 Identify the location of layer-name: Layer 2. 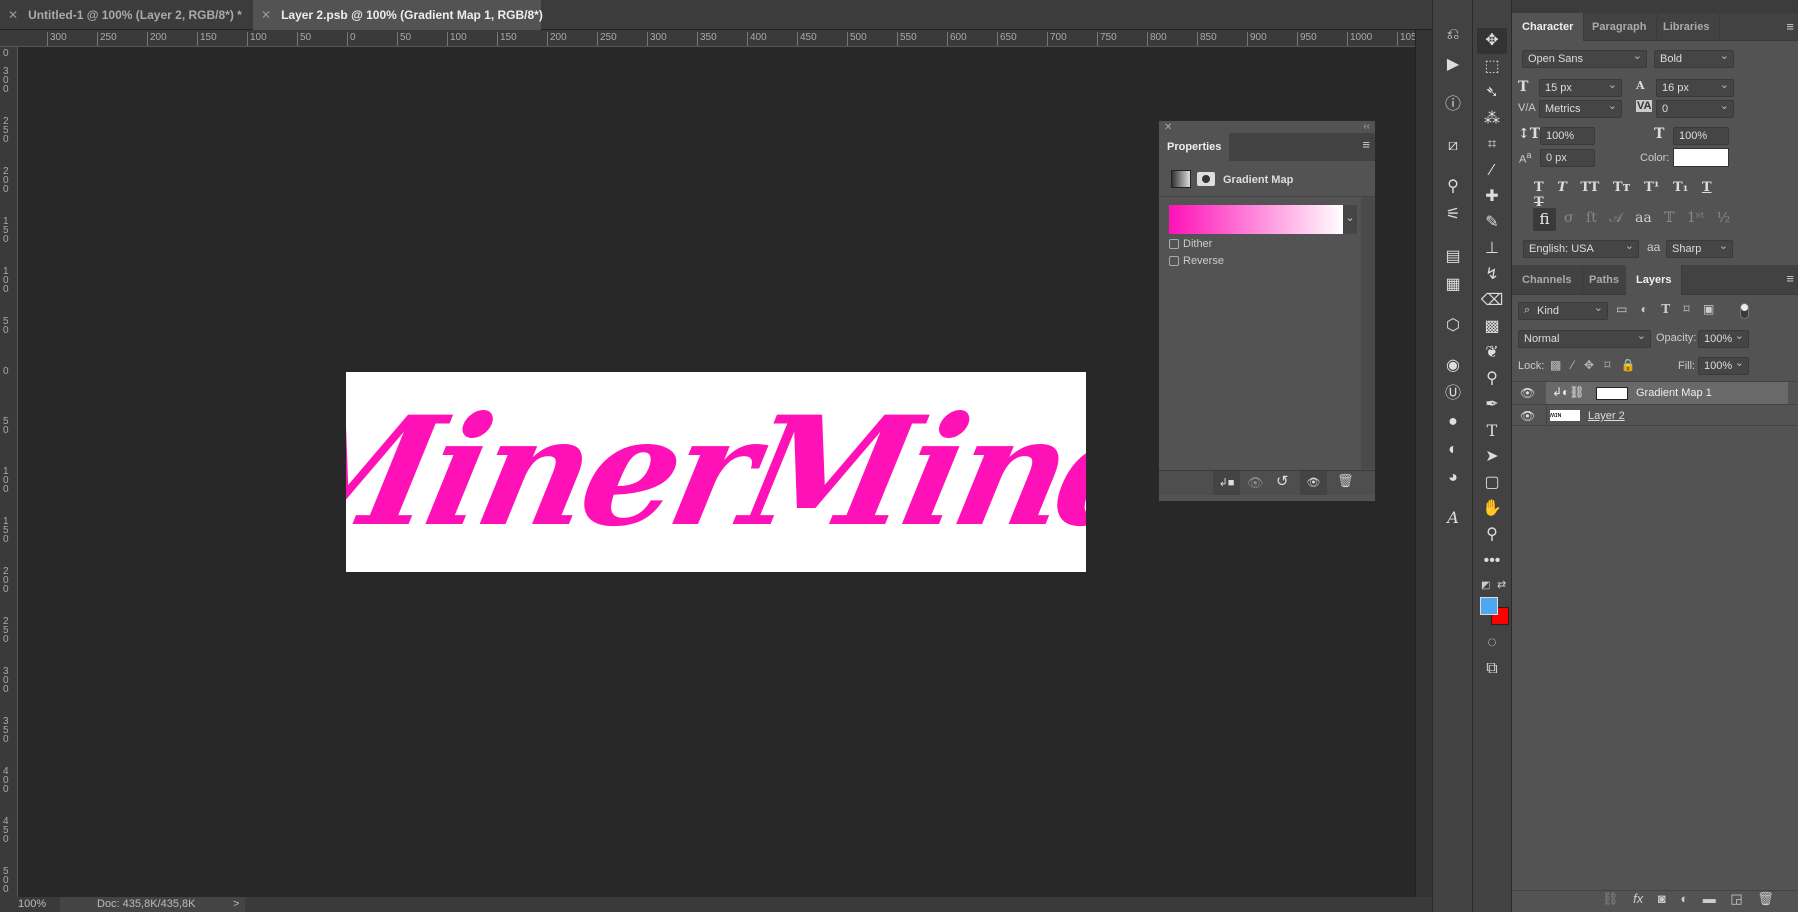
(1606, 416).